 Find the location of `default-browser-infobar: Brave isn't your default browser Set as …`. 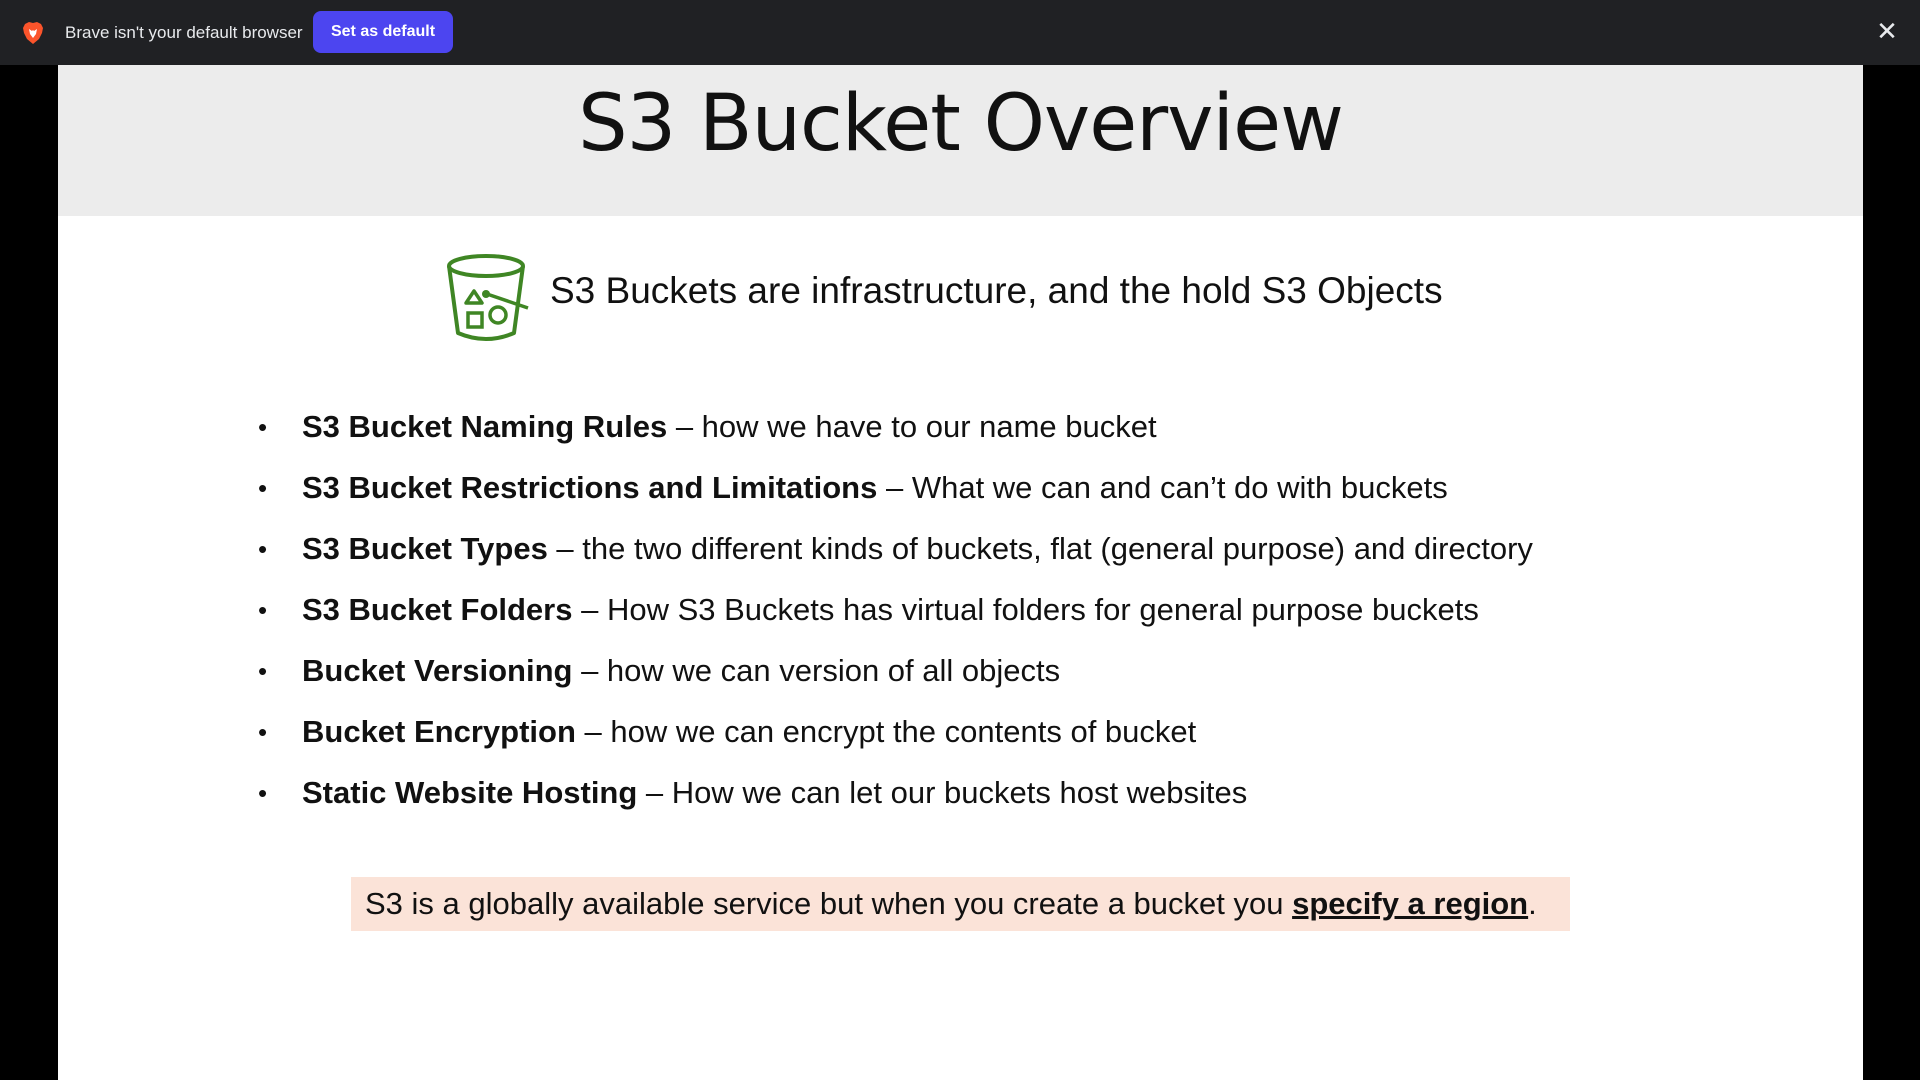

default-browser-infobar: Brave isn't your default browser Set as … is located at coordinates (960, 32).